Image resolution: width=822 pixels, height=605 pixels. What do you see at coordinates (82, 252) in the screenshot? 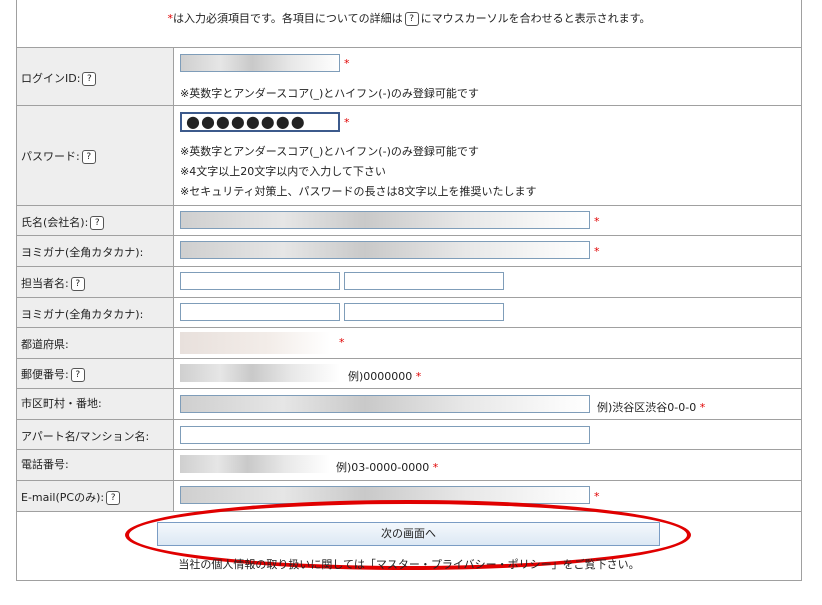
I see `name-kana-label: ヨミガナ(全角カタカナ):` at bounding box center [82, 252].